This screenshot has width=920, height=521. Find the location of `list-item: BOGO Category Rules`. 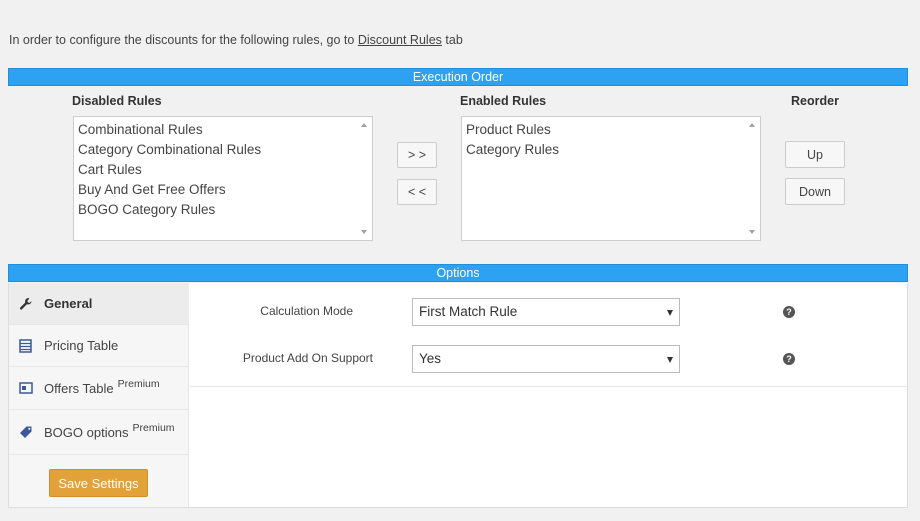

list-item: BOGO Category Rules is located at coordinates (225, 210).